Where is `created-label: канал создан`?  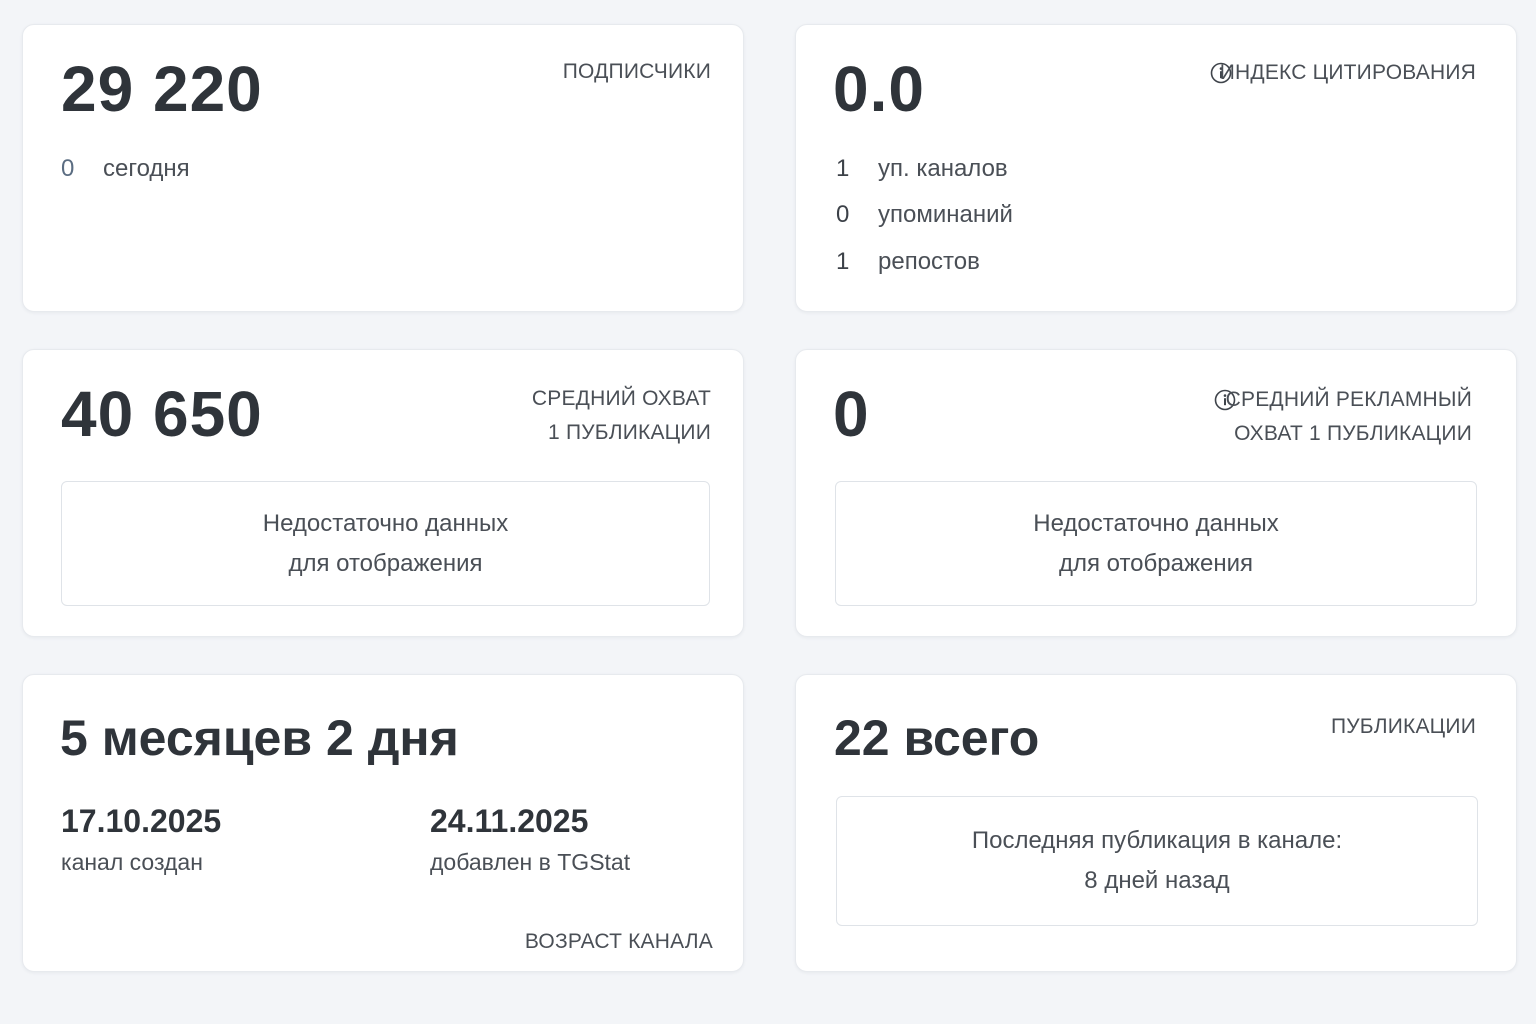 created-label: канал создан is located at coordinates (132, 862).